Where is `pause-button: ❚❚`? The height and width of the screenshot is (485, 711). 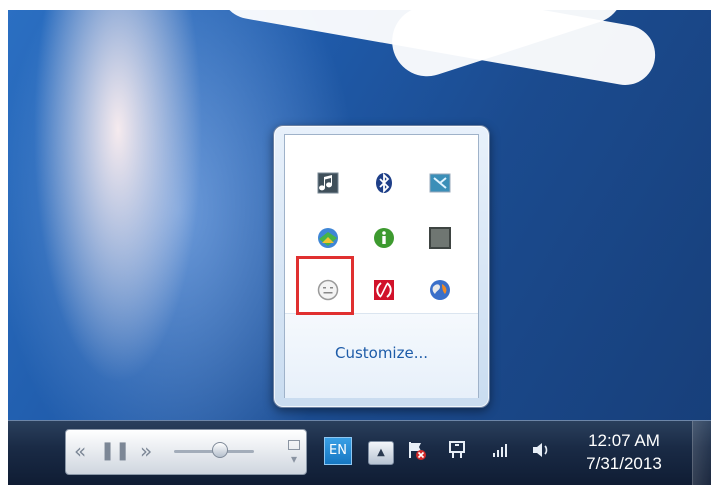 pause-button: ❚❚ is located at coordinates (115, 451).